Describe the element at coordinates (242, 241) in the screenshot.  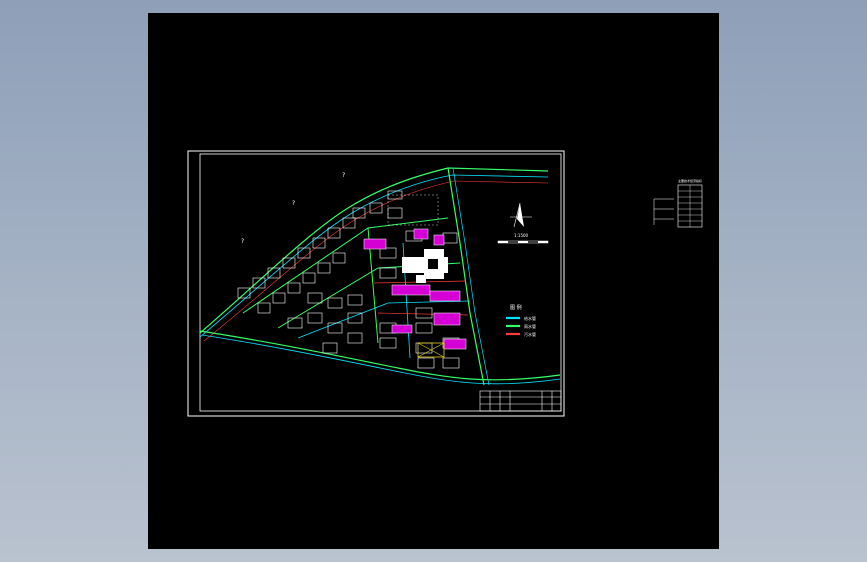
I see `question-mark-3: ?` at that location.